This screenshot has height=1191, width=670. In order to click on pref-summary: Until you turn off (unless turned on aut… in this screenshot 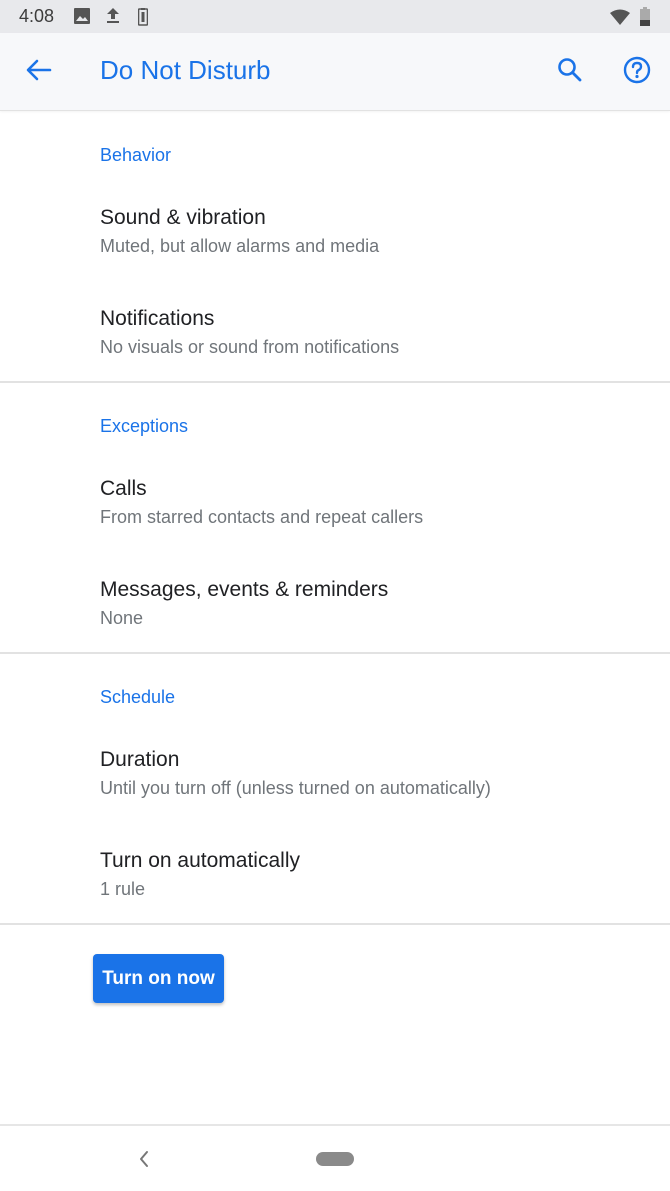, I will do `click(295, 788)`.